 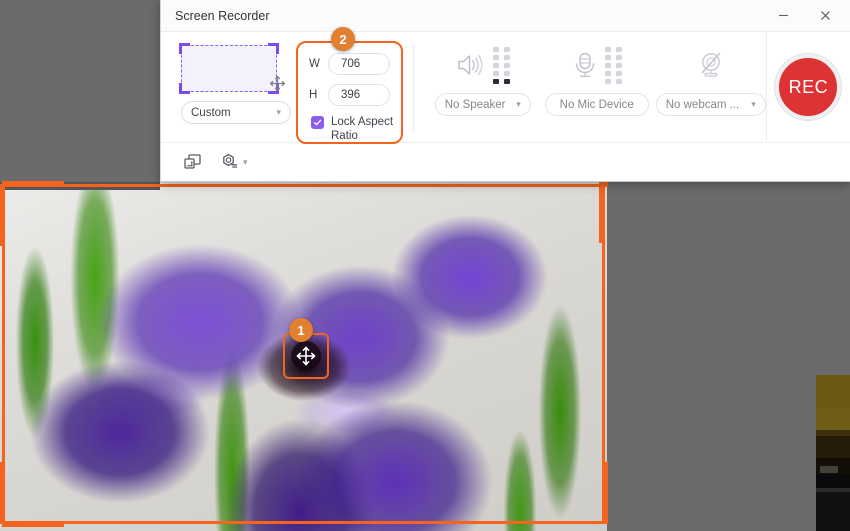 I want to click on microphone-value: No Mic Device, so click(x=596, y=104).